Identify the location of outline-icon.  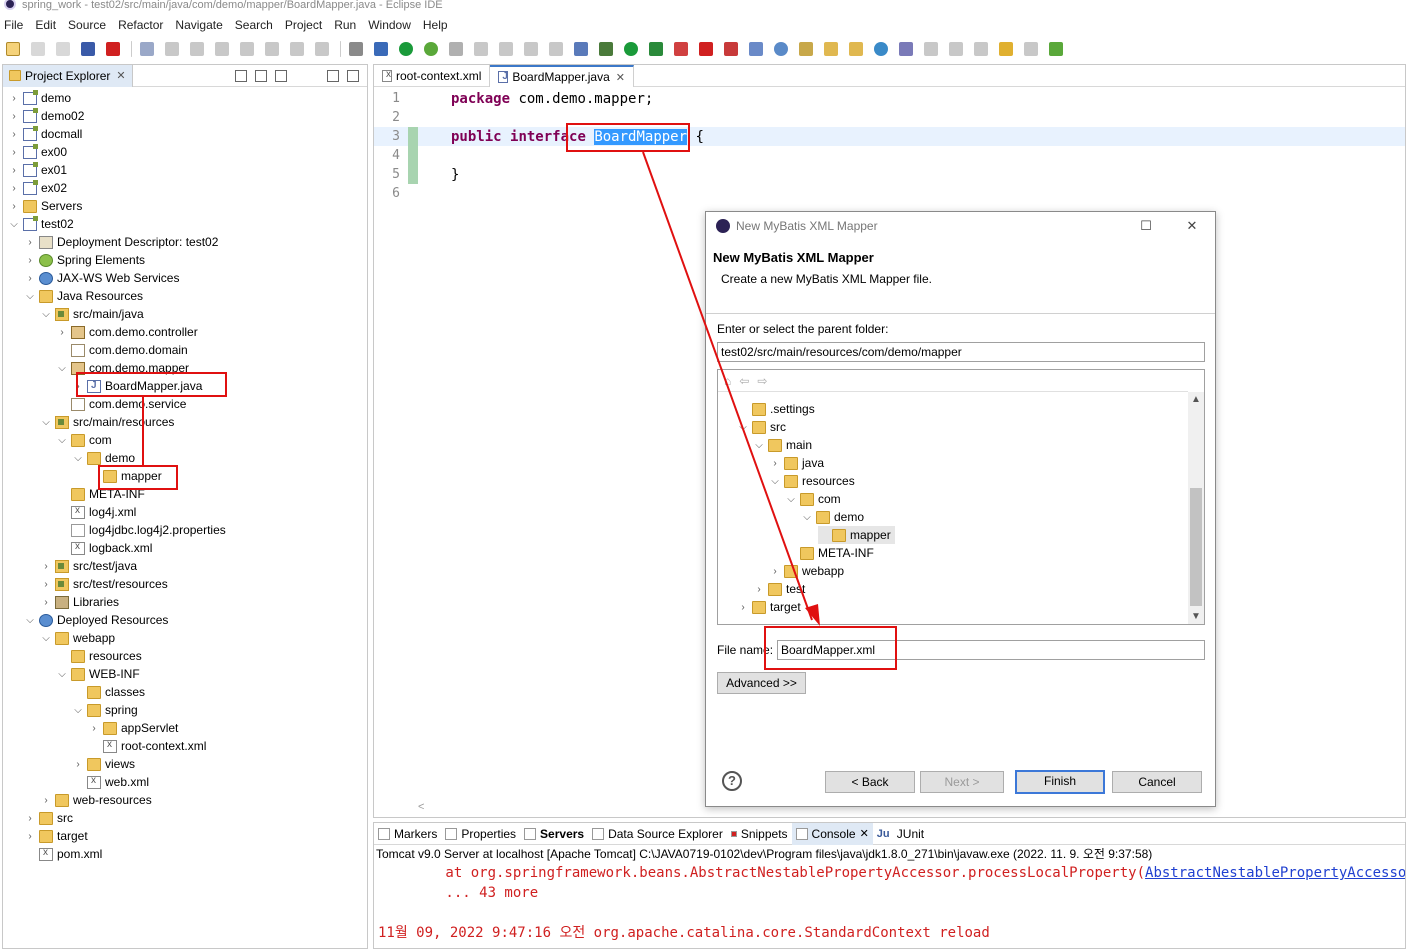
(531, 49).